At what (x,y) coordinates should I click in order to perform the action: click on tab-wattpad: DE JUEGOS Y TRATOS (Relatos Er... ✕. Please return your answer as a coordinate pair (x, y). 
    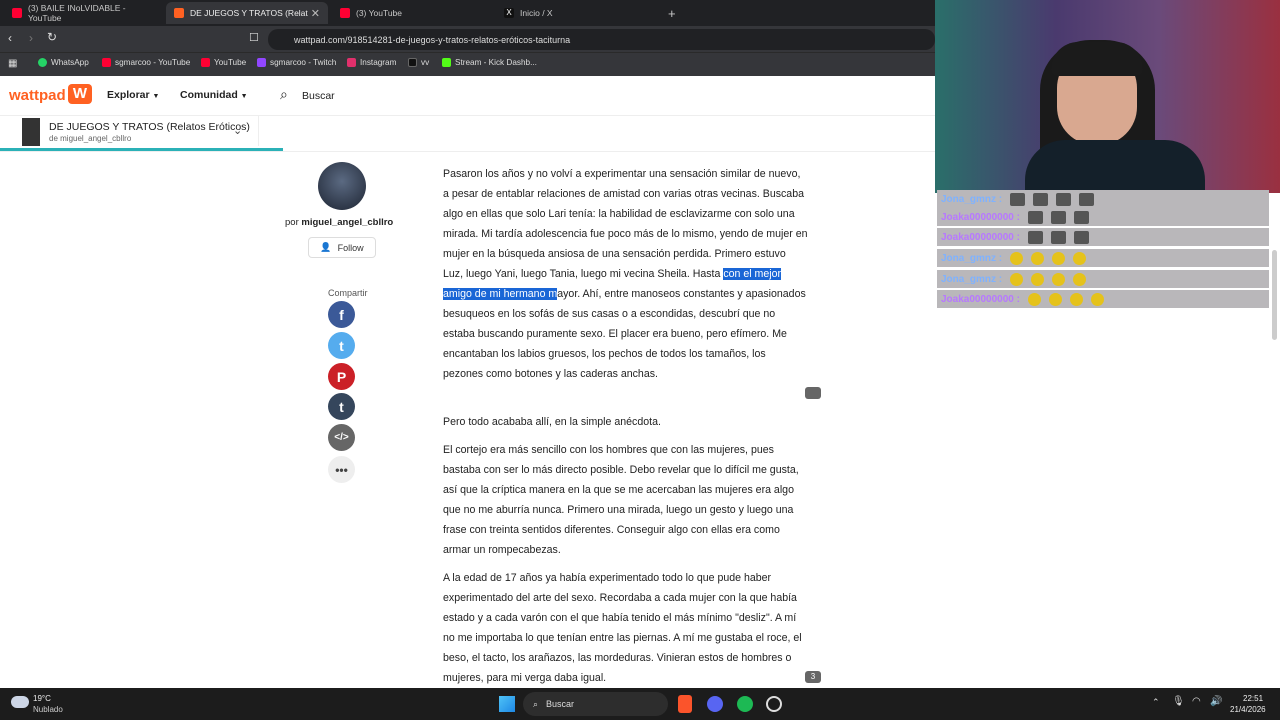
    Looking at the image, I should click on (247, 13).